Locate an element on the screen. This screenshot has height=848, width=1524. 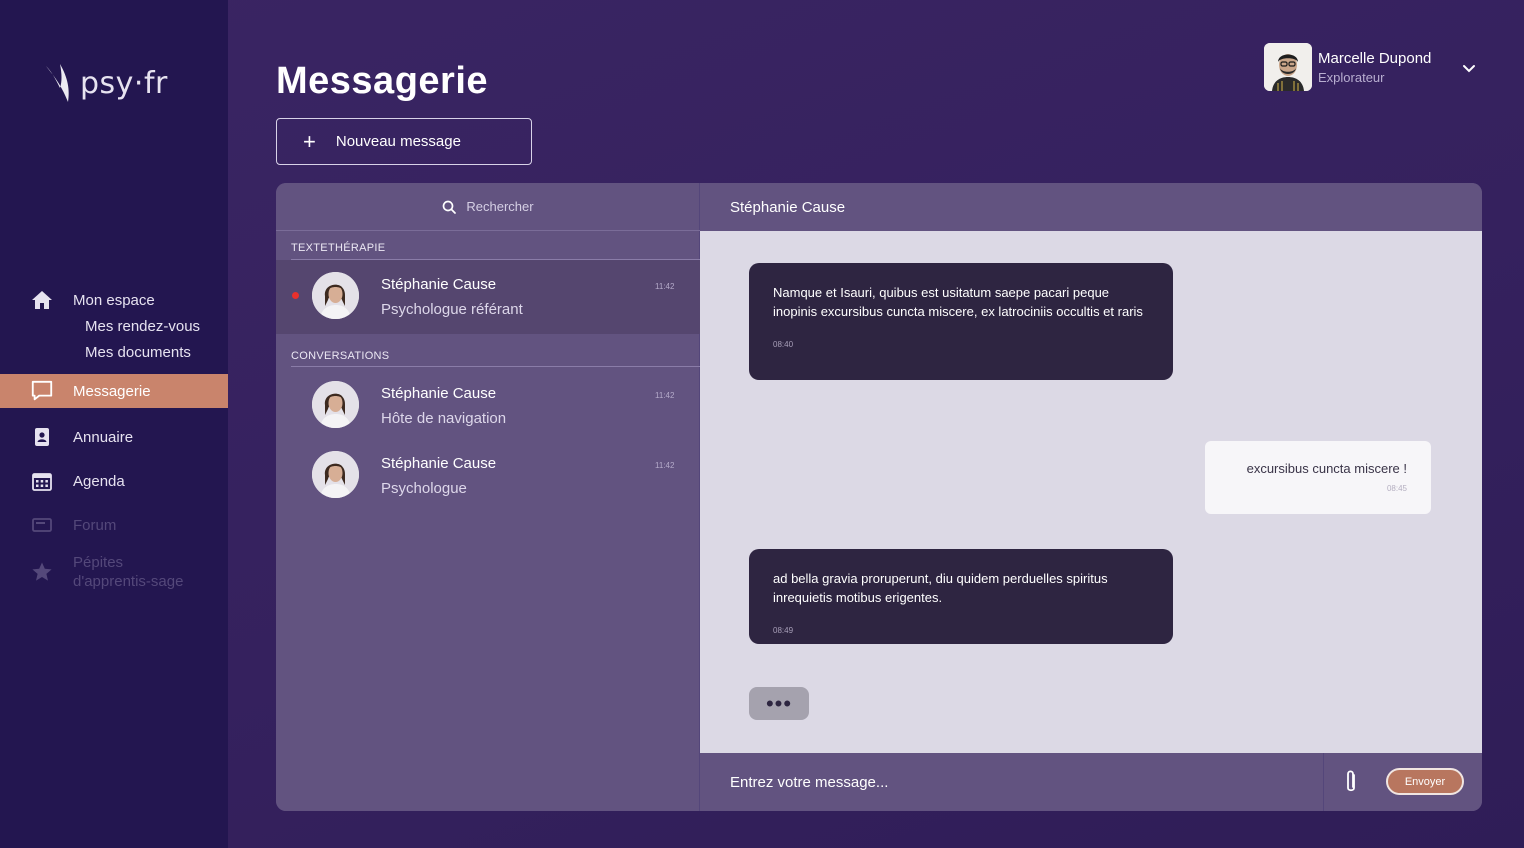
user-name: Marcelle Dupond is located at coordinates (1375, 58).